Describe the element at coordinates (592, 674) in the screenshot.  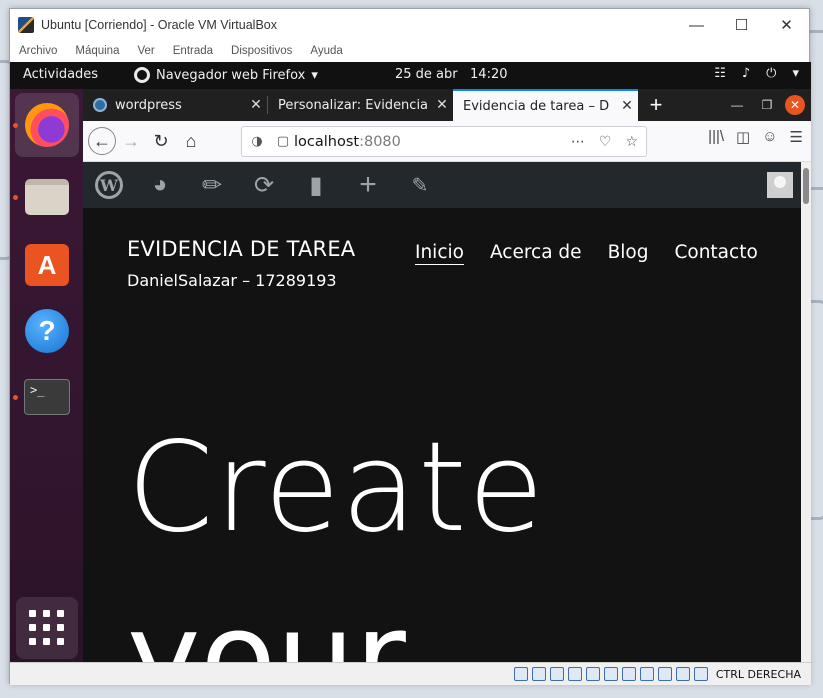
I see `usb-icon` at that location.